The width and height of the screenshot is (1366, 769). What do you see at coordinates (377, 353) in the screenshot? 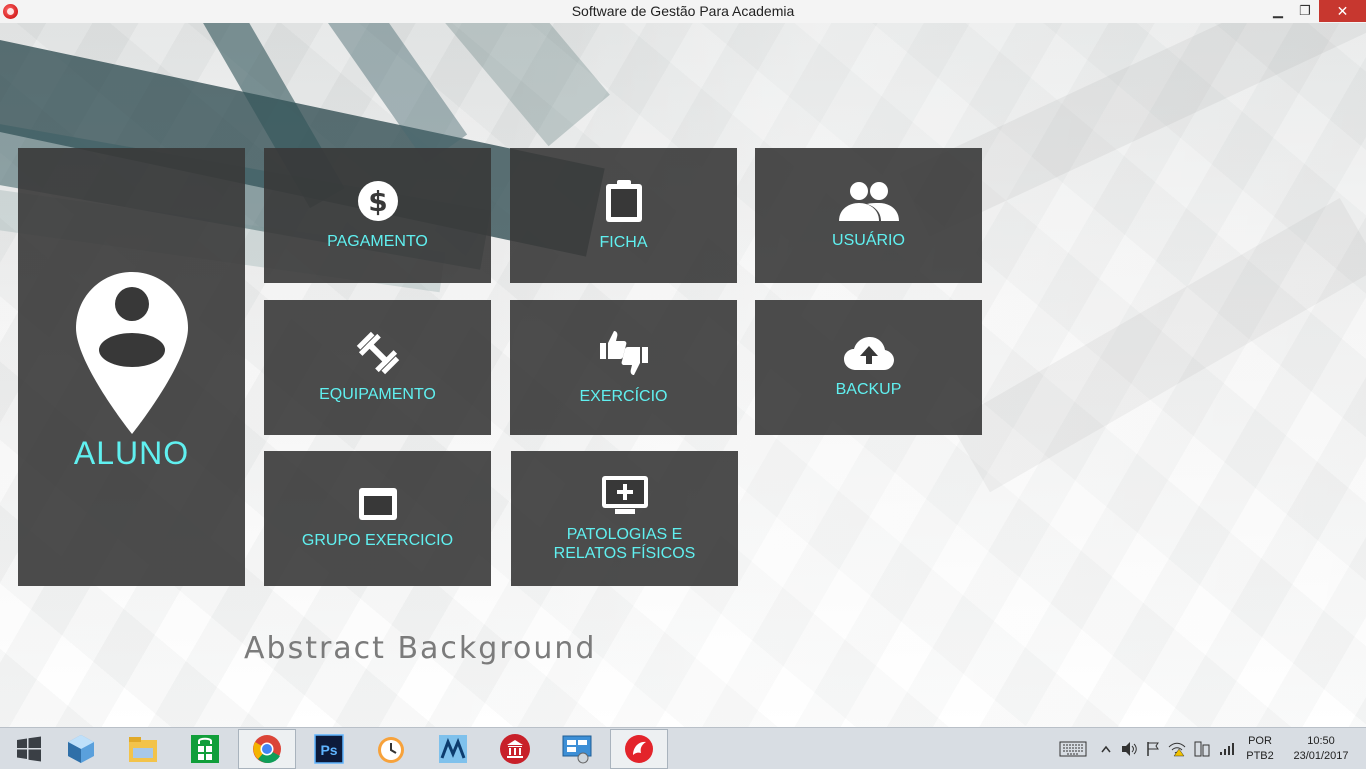
I see `dumbbell-icon` at bounding box center [377, 353].